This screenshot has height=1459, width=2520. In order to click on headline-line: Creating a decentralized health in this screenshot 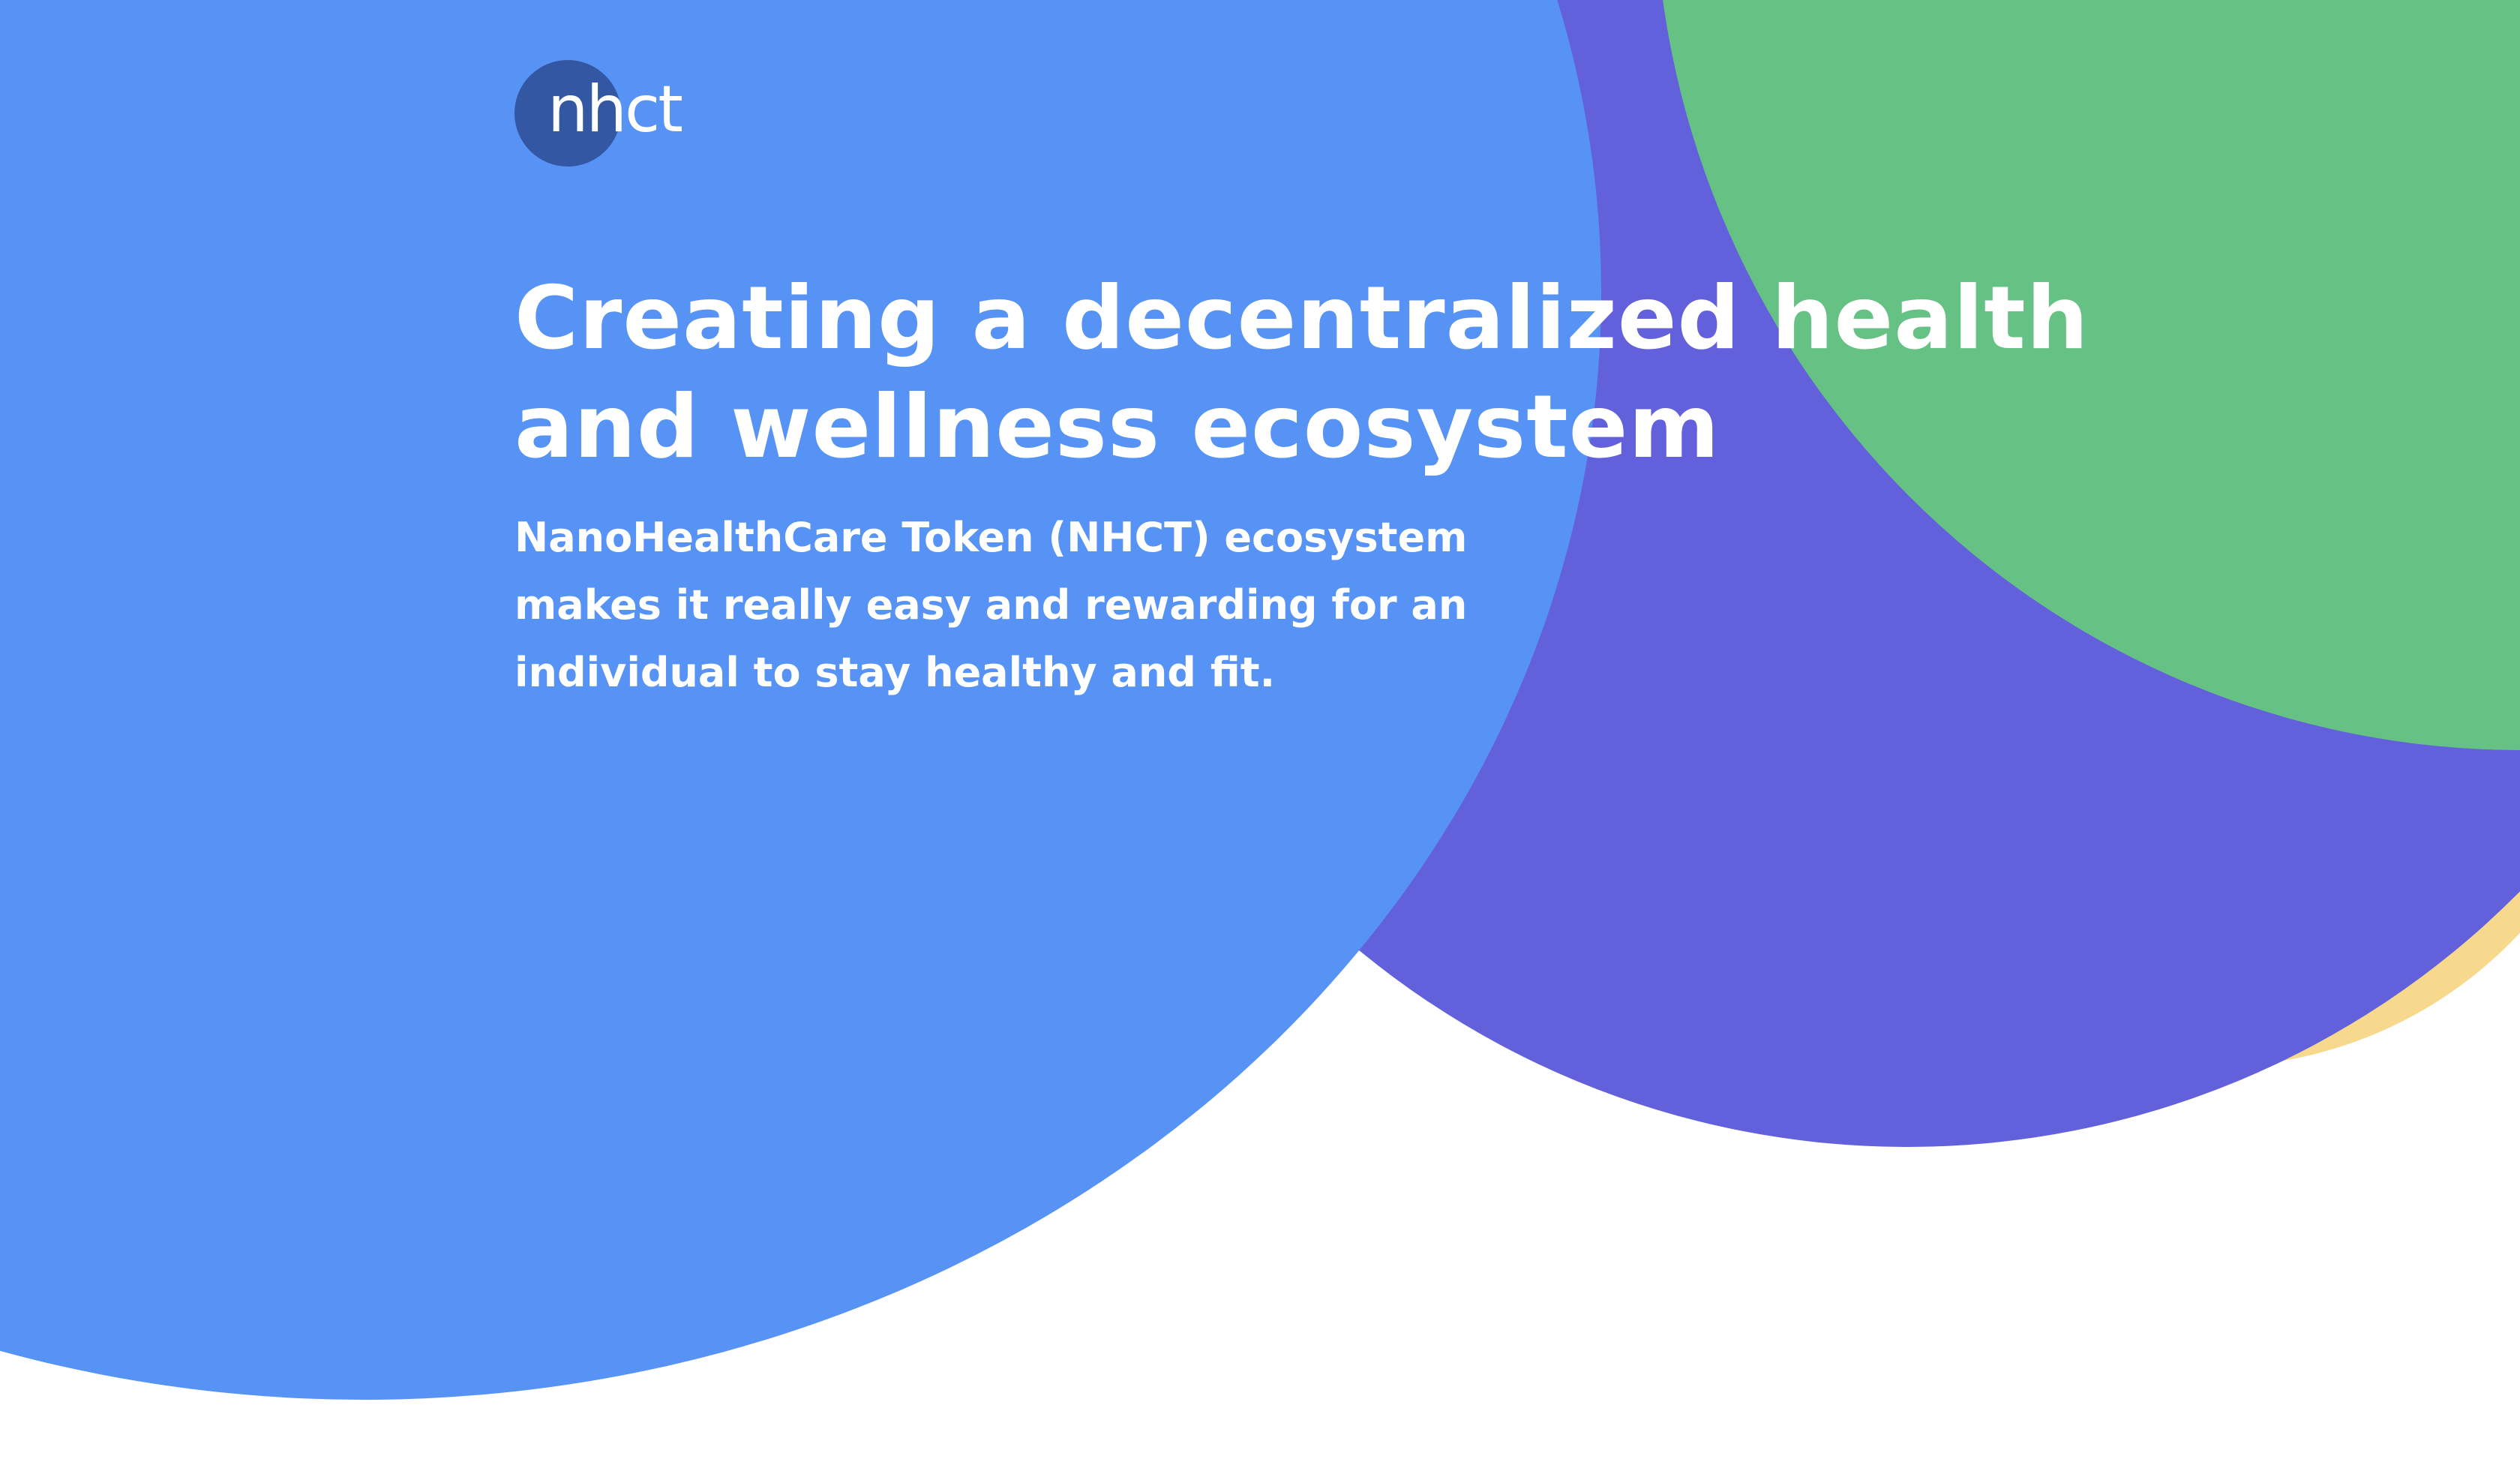, I will do `click(1302, 318)`.